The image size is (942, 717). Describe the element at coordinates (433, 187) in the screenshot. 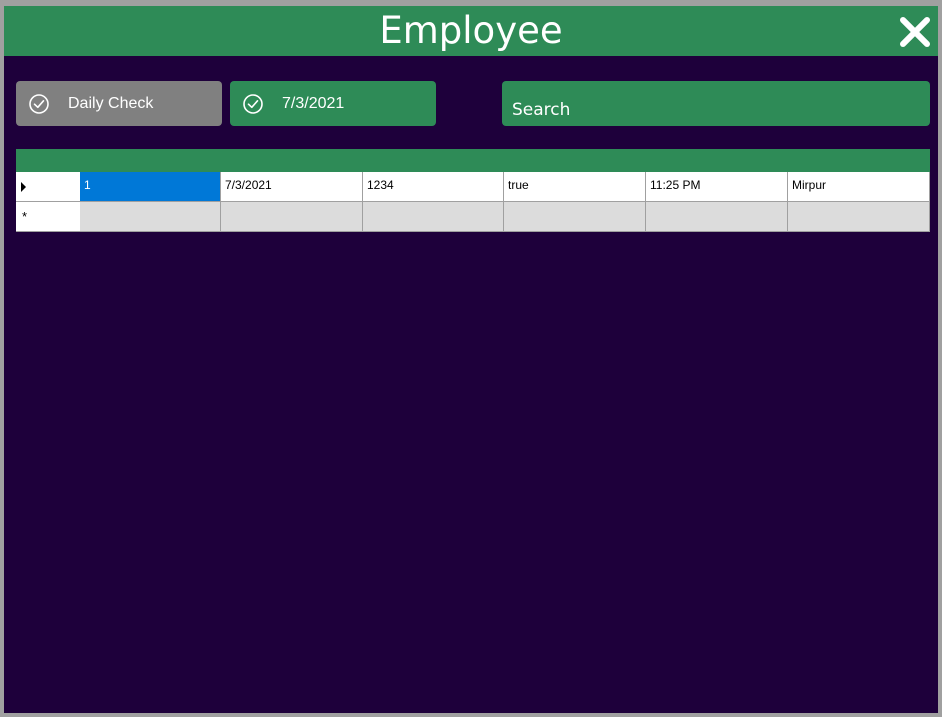

I see `table-cell: 1234` at that location.